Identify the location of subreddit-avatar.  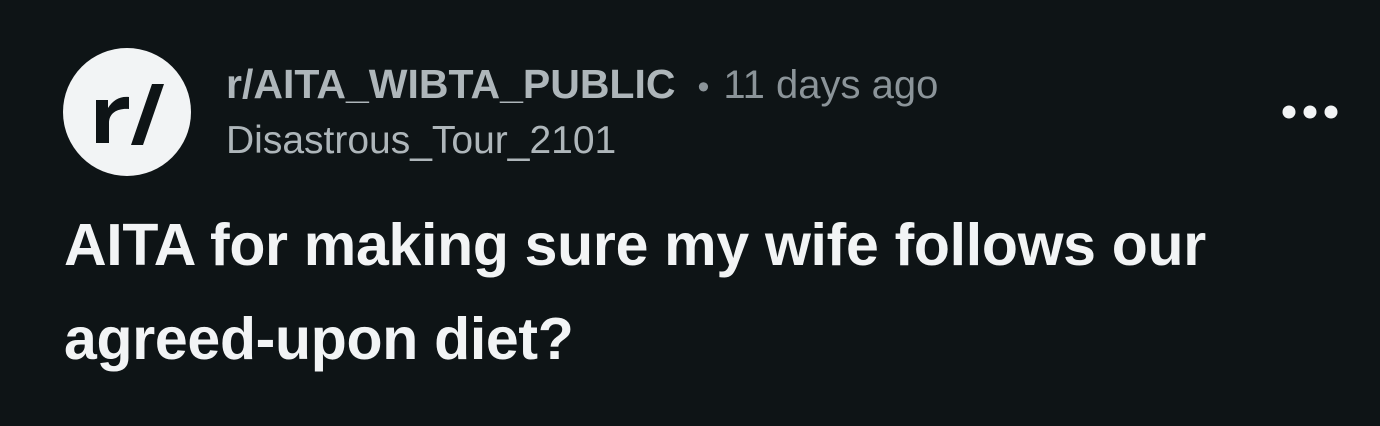
(127, 112).